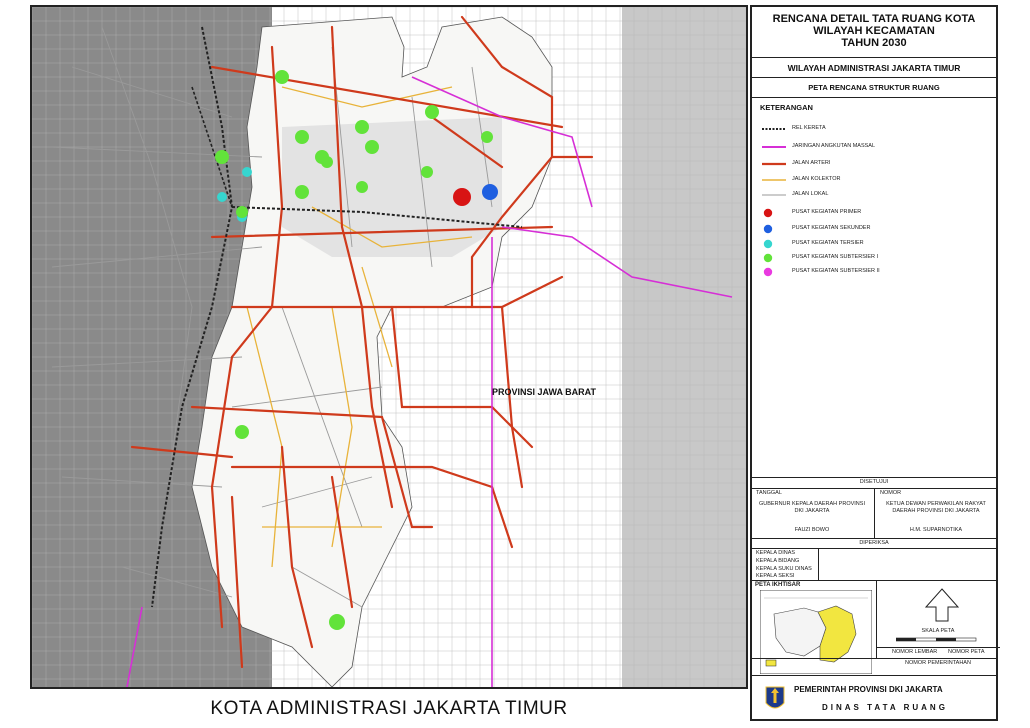 This screenshot has height=728, width=1030. Describe the element at coordinates (544, 392) in the screenshot. I see `region-label-jawa-barat: PROVINSI JAWA BARAT` at that location.